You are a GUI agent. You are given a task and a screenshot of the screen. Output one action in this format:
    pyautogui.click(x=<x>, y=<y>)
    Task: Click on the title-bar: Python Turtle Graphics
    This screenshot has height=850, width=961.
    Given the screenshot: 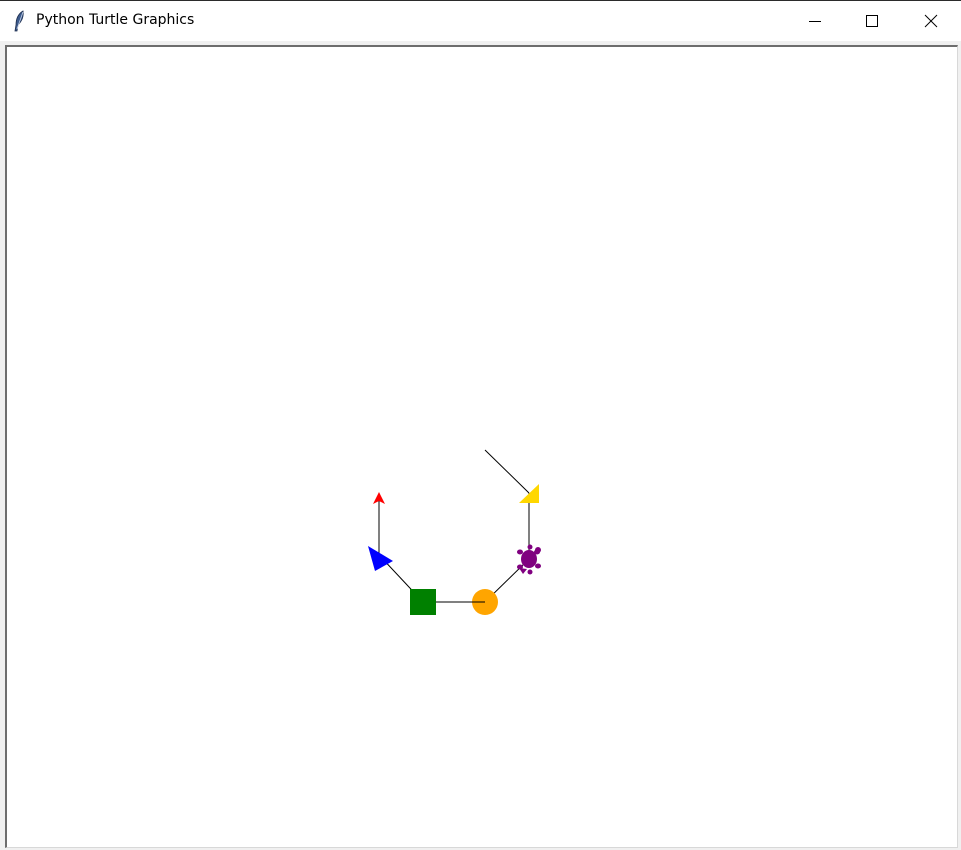 What is the action you would take?
    pyautogui.click(x=480, y=21)
    